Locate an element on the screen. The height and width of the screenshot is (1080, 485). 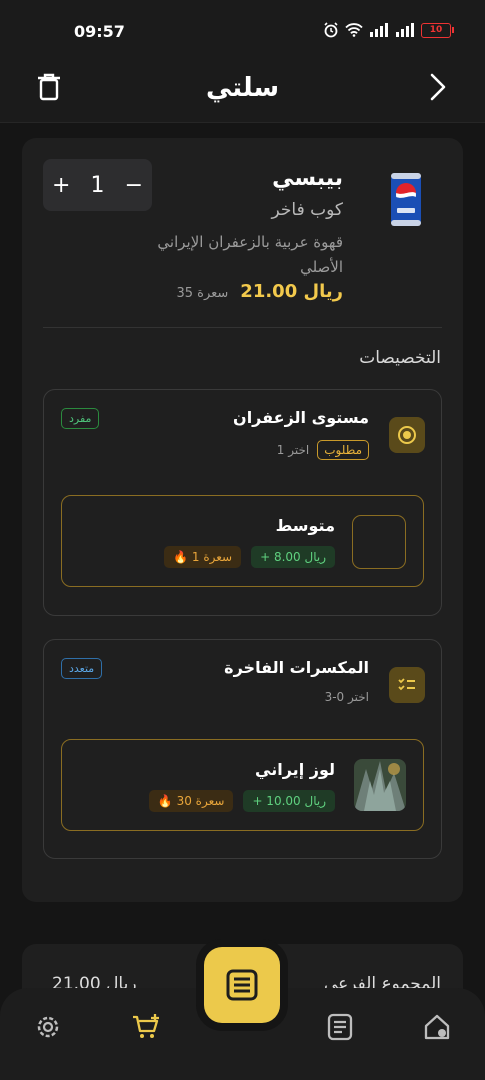
battery-icon: 10 is located at coordinates (437, 30).